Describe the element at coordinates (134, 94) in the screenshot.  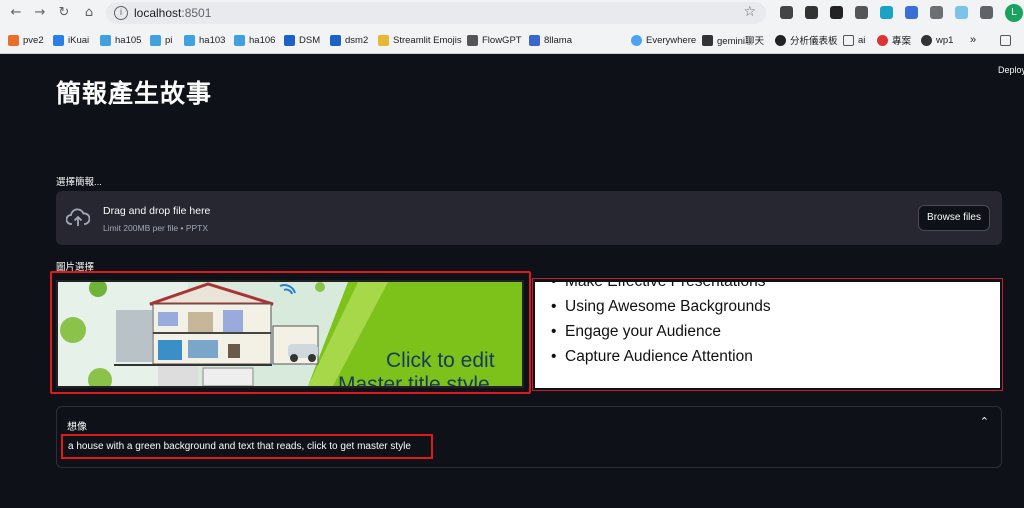
I see `page-title: 簡報產生故事` at that location.